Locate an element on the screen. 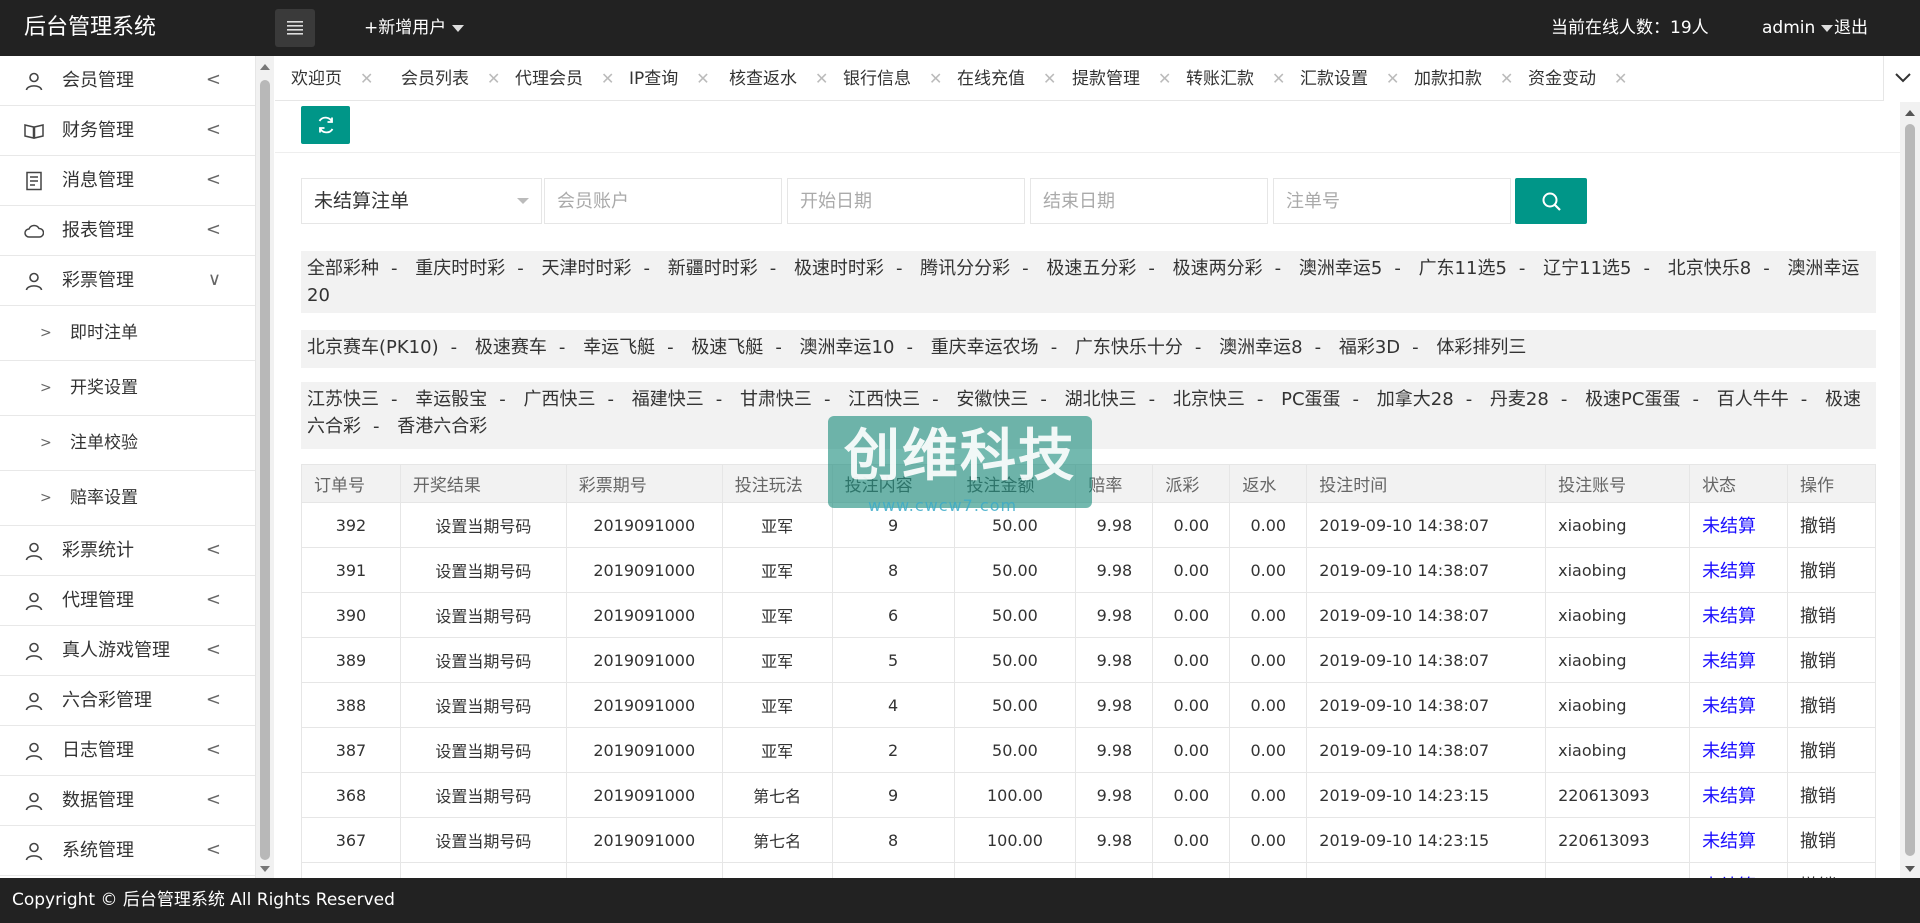 This screenshot has width=1920, height=923. status-select: 未结算注单 is located at coordinates (421, 201).